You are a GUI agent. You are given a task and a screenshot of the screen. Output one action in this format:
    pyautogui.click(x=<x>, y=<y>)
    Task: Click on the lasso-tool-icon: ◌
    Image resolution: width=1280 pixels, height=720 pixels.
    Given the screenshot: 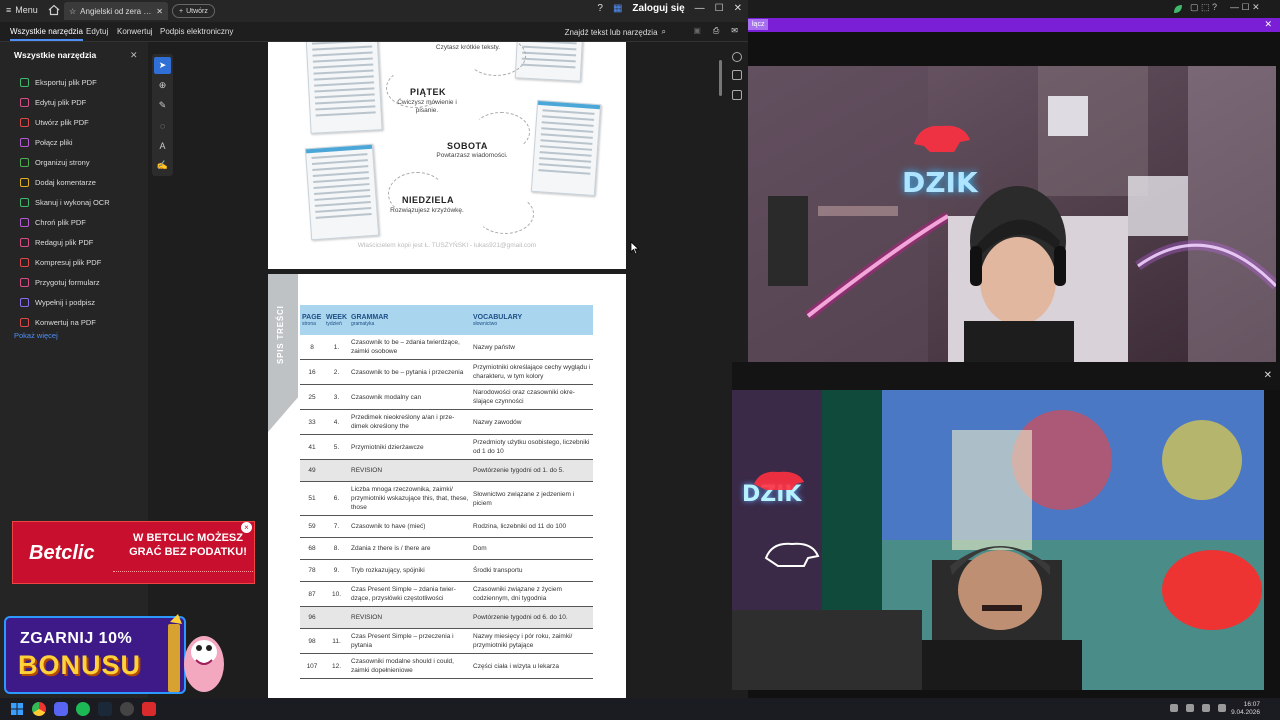 What is the action you would take?
    pyautogui.click(x=162, y=125)
    